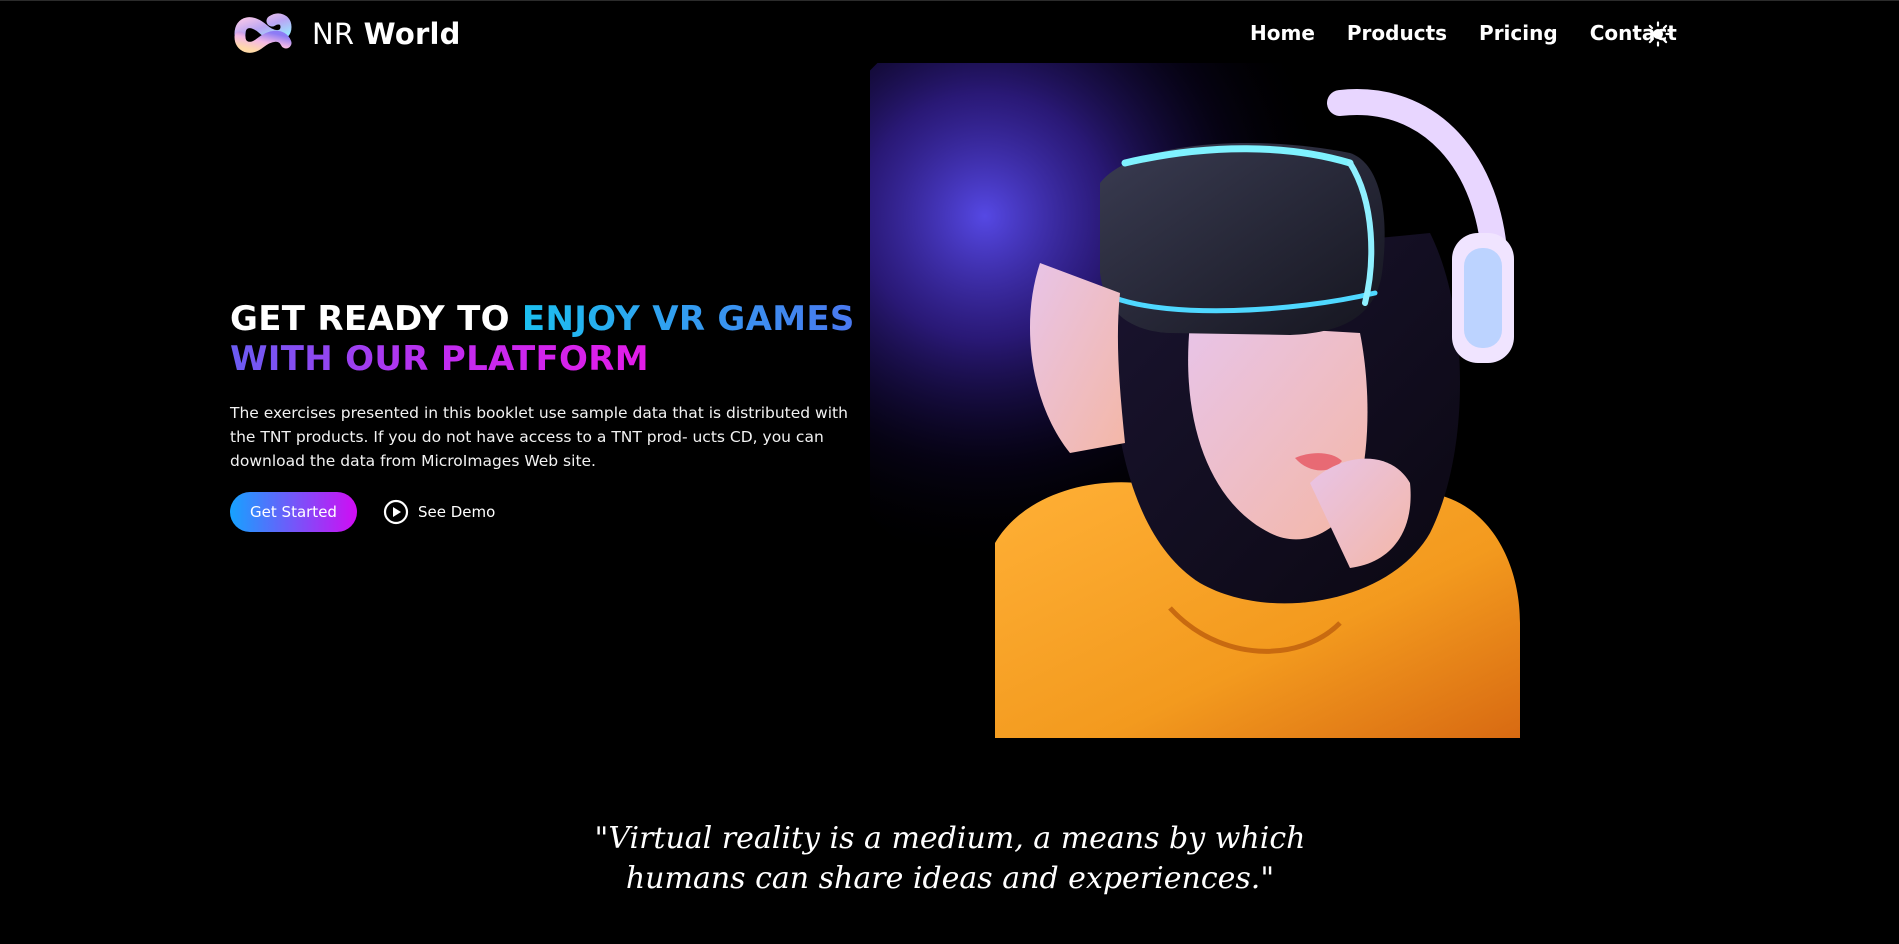 Image resolution: width=1899 pixels, height=944 pixels. Describe the element at coordinates (412, 34) in the screenshot. I see `brand-name-bold: World` at that location.